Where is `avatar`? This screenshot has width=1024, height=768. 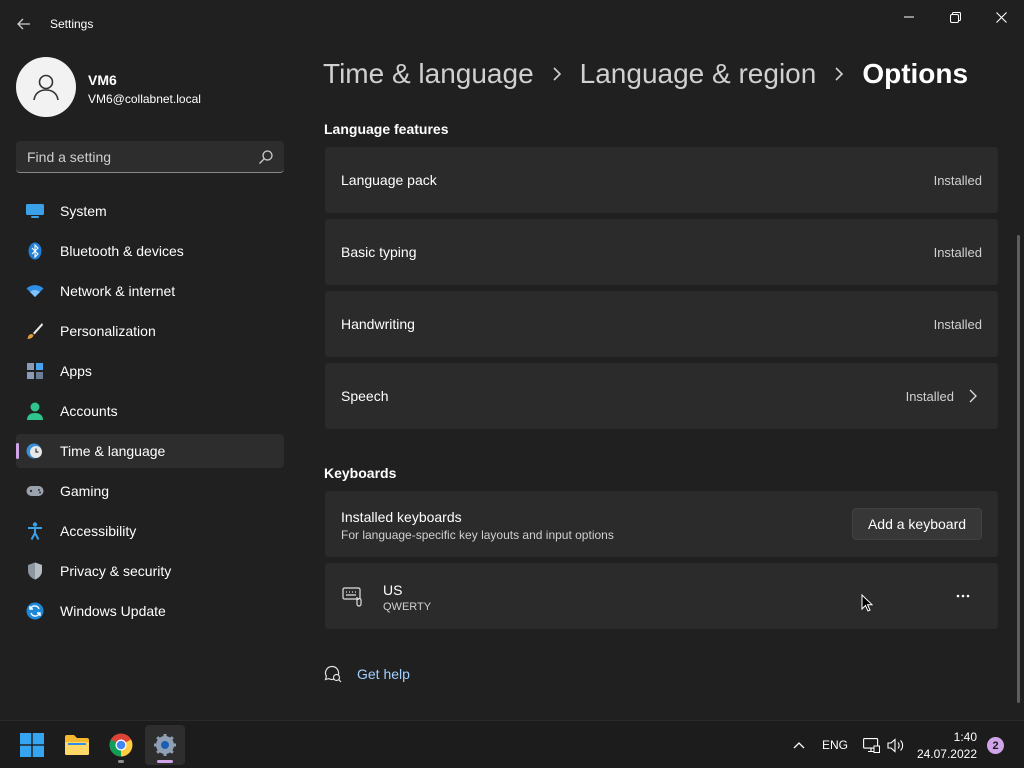 avatar is located at coordinates (46, 87).